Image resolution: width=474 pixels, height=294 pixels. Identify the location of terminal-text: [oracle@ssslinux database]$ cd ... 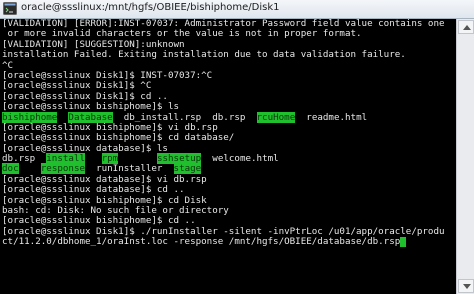
(93, 190).